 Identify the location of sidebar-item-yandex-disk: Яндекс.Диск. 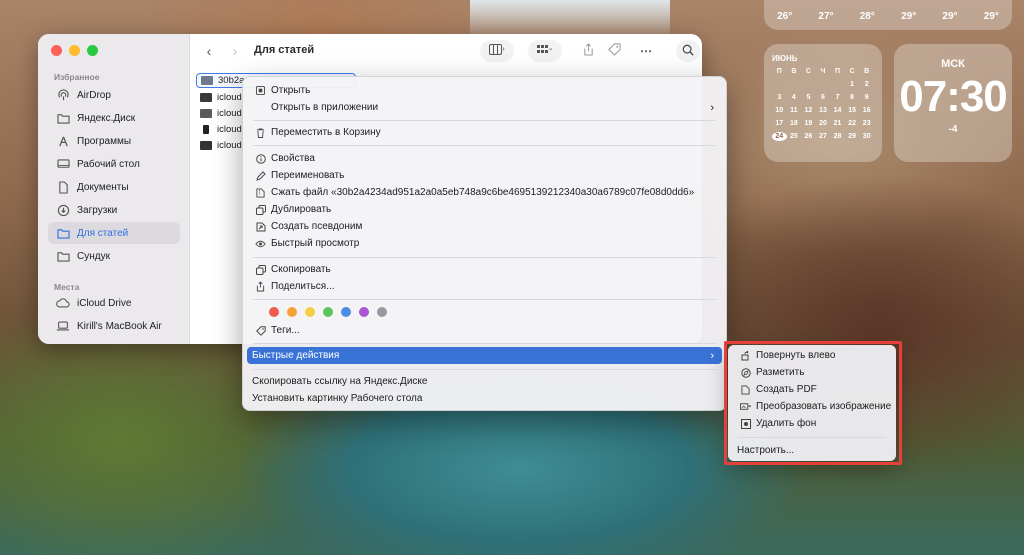
(114, 118).